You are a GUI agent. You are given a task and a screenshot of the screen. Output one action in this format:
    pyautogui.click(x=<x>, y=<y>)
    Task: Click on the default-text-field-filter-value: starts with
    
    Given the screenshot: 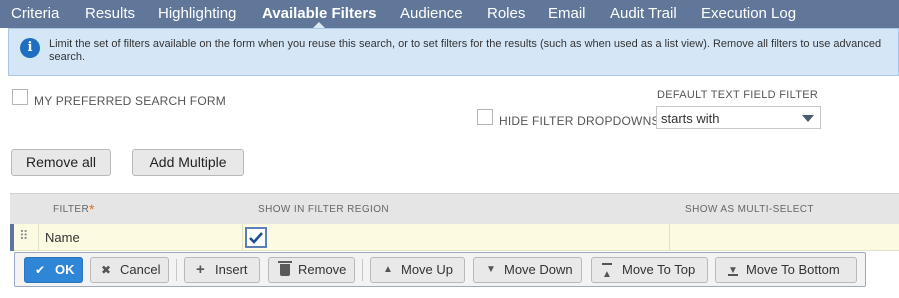 What is the action you would take?
    pyautogui.click(x=690, y=118)
    